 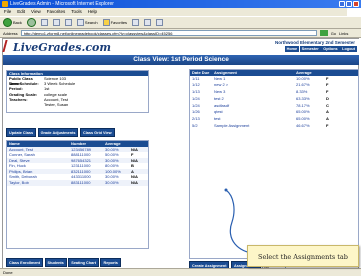 I want to click on assignment-date: 1/26, so click(x=196, y=112).